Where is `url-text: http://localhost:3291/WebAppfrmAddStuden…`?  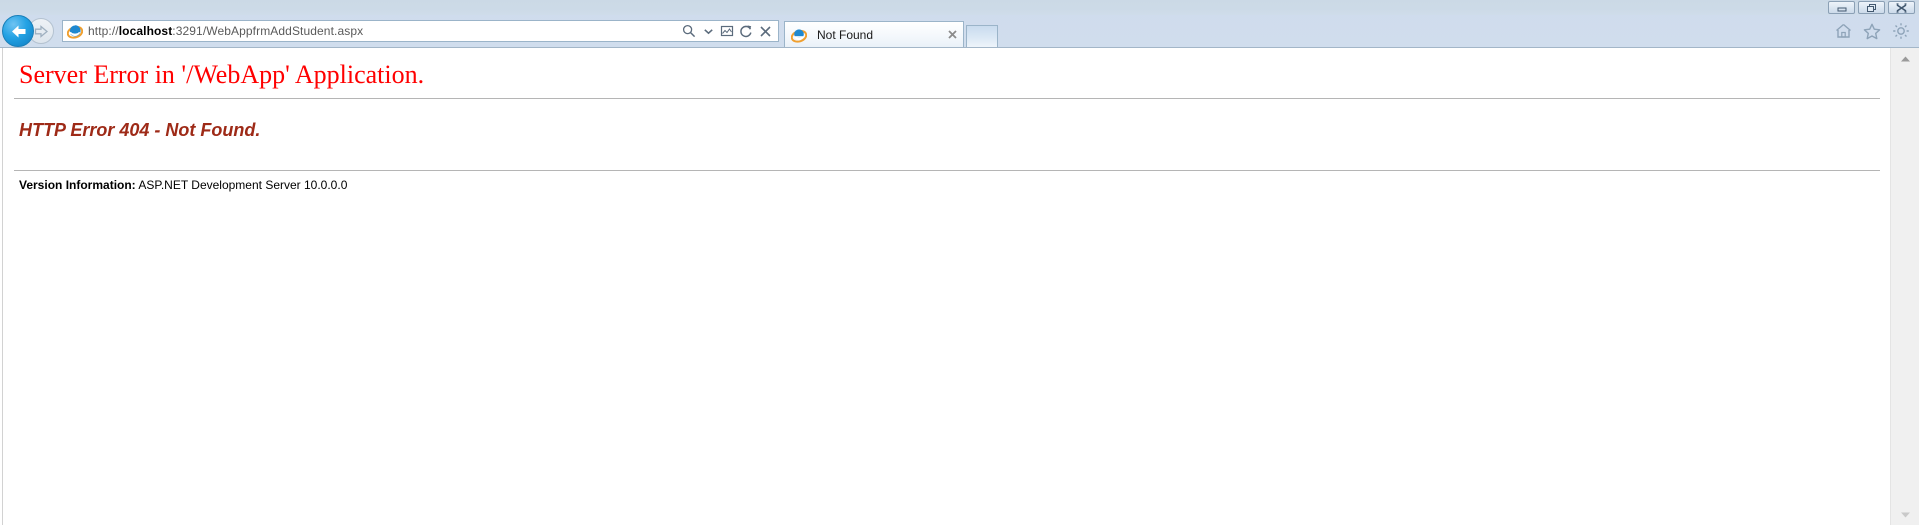
url-text: http://localhost:3291/WebAppfrmAddStuden… is located at coordinates (384, 31).